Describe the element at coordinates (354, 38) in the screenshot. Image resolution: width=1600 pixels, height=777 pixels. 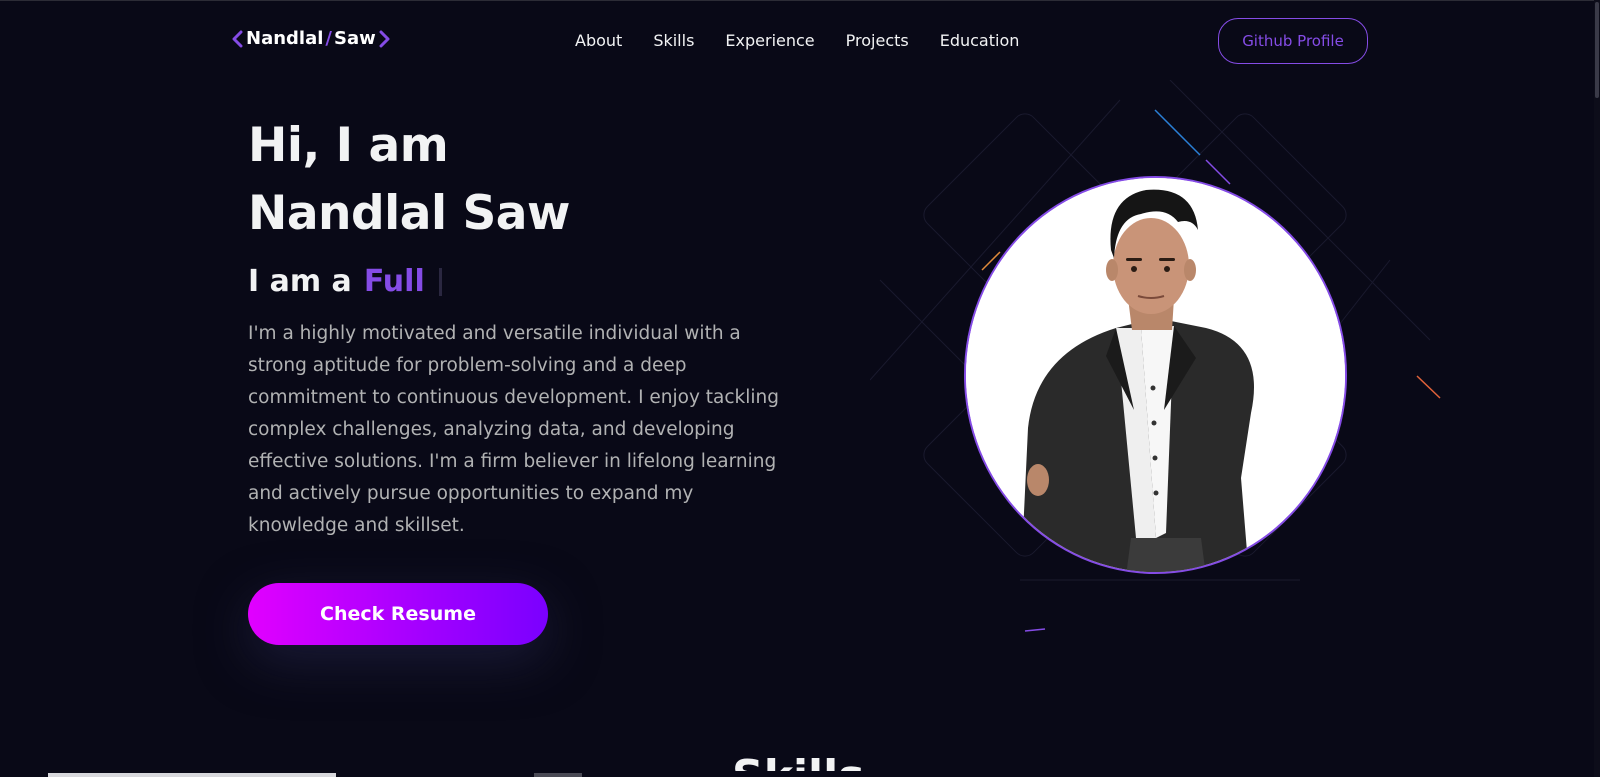
I see `logo-last-name: Saw` at that location.